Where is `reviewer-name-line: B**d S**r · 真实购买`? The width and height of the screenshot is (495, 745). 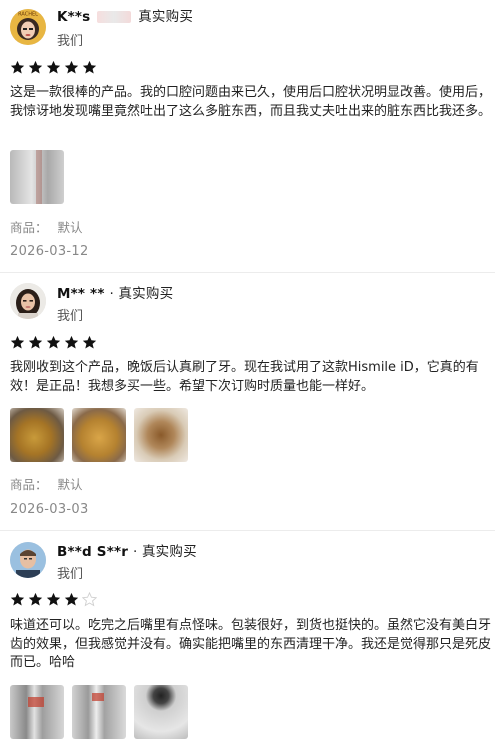 reviewer-name-line: B**d S**r · 真实购买 is located at coordinates (127, 550).